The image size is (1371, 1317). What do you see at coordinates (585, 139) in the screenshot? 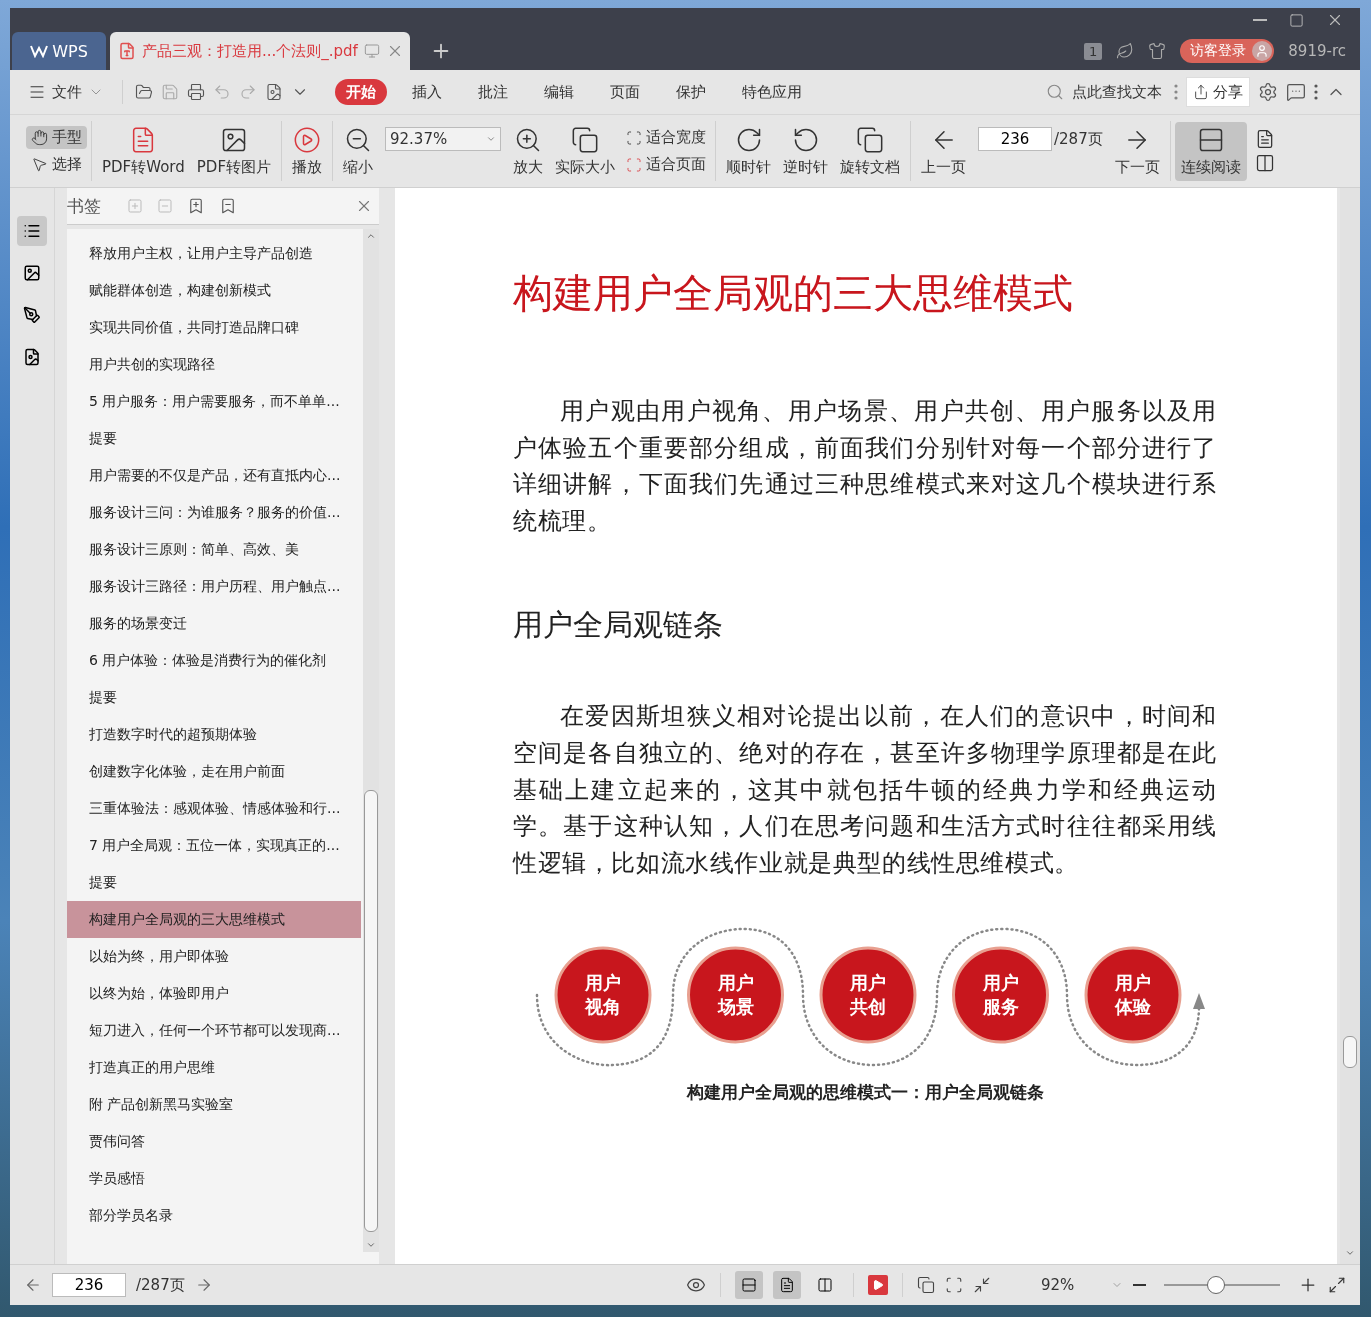
I see `pages-icon` at bounding box center [585, 139].